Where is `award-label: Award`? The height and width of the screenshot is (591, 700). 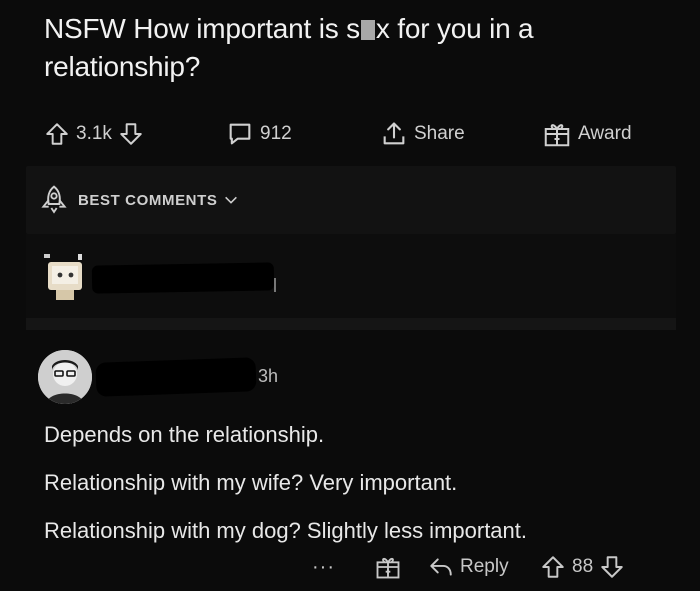
award-label: Award is located at coordinates (605, 133).